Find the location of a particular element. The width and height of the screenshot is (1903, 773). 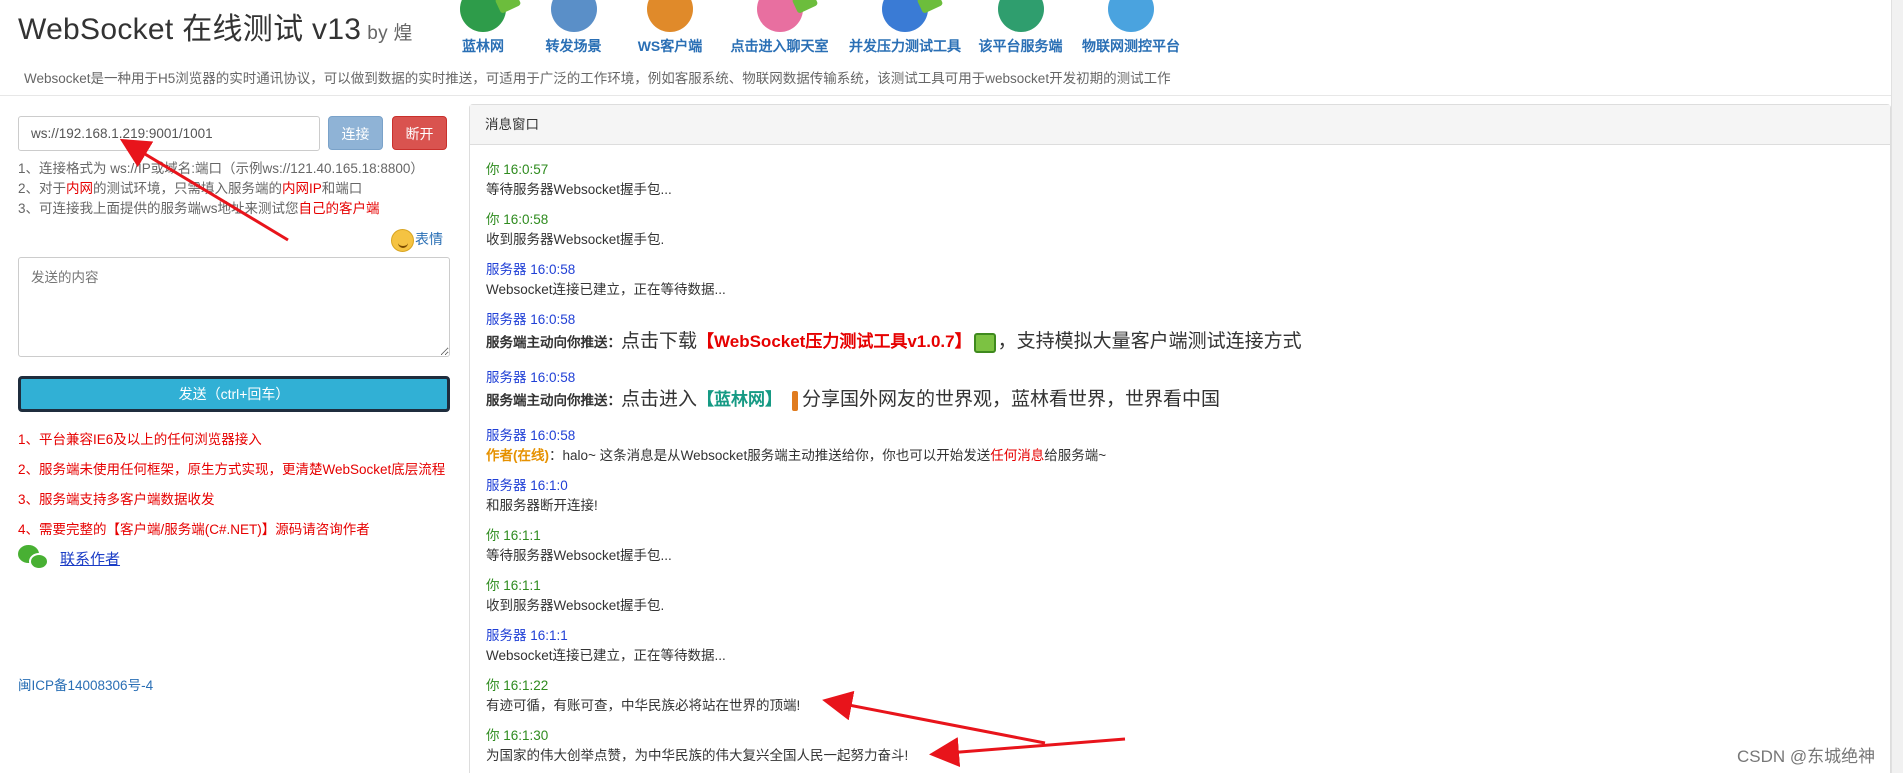

nav-item-4: 并发压力测试工具 is located at coordinates (905, 28).